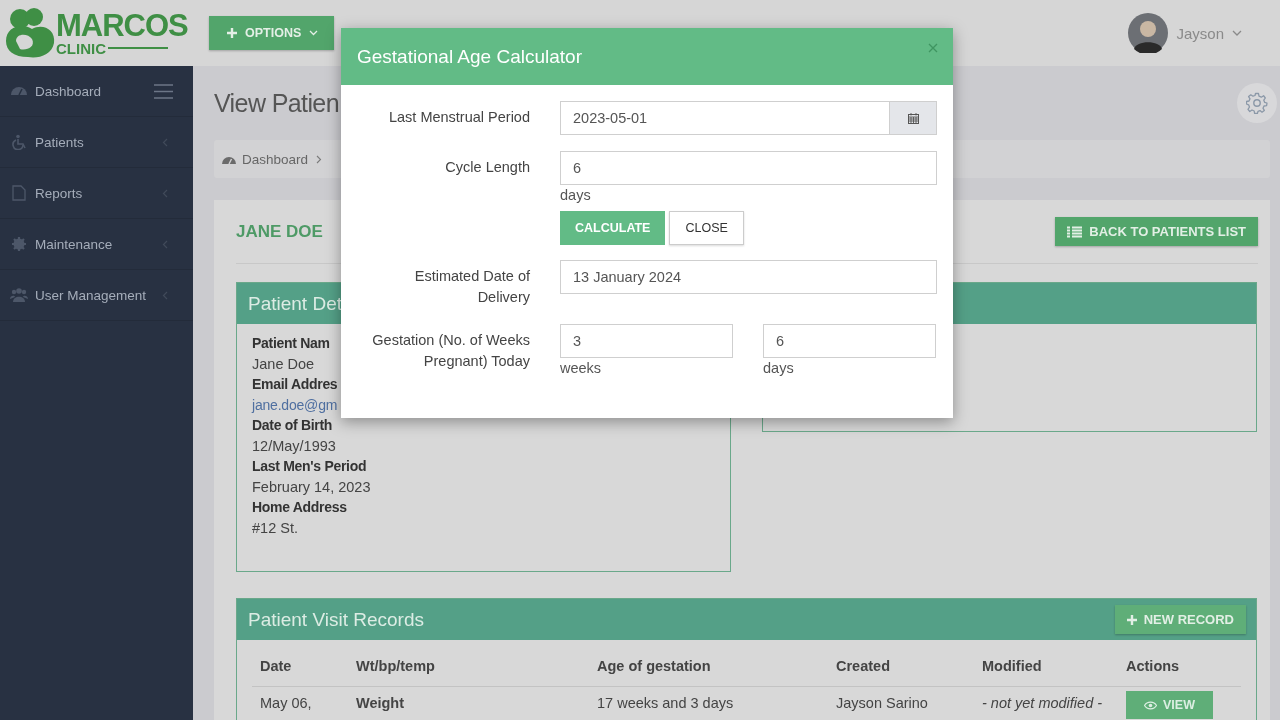 This screenshot has height=720, width=1280. What do you see at coordinates (581, 368) in the screenshot?
I see `unit-label: weeks` at bounding box center [581, 368].